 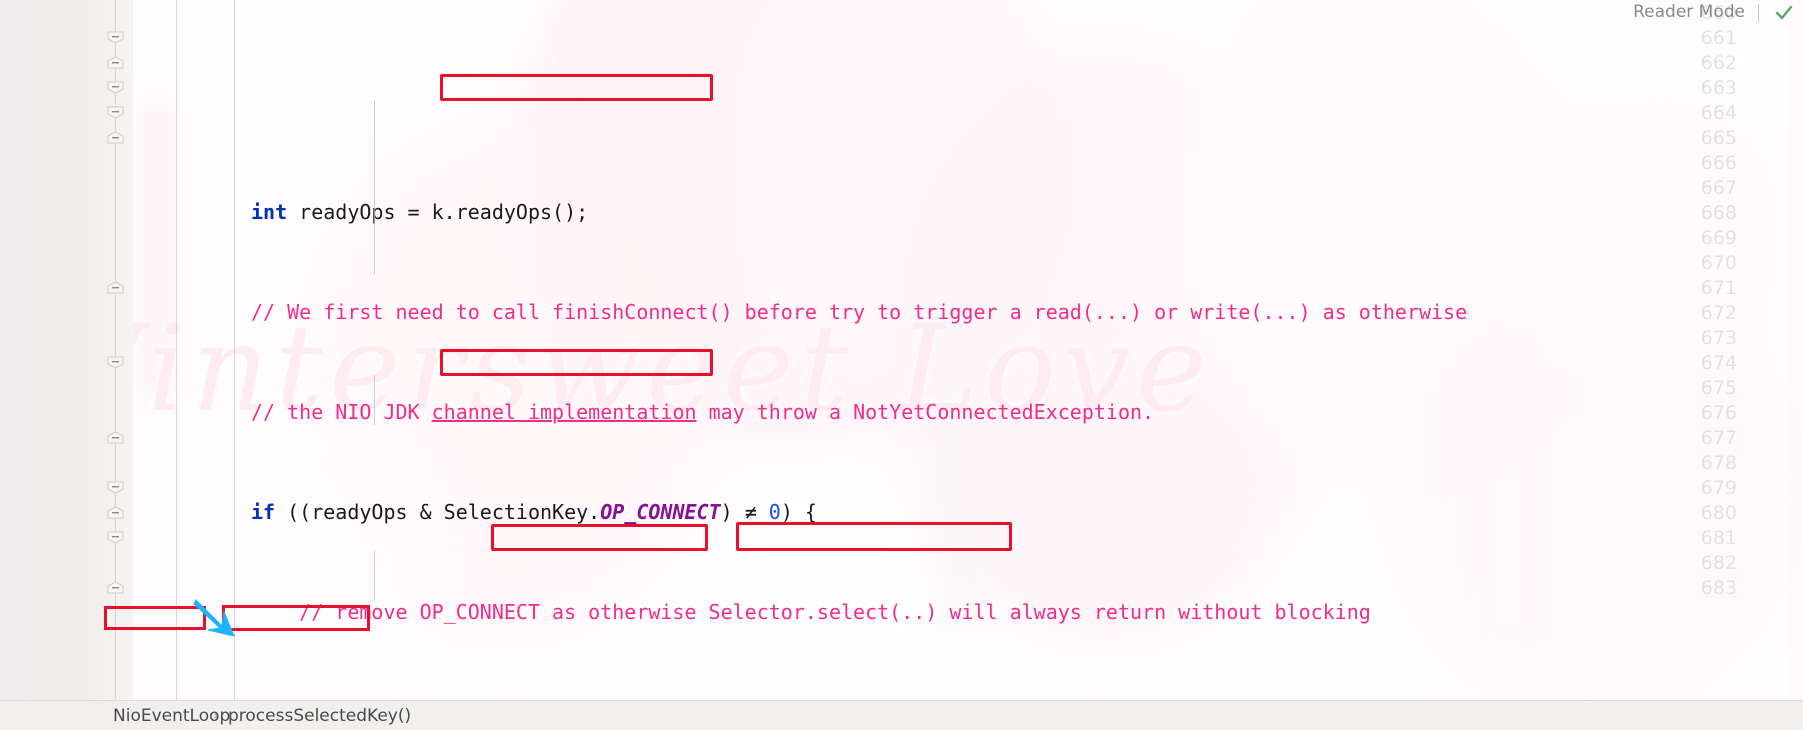 What do you see at coordinates (1758, 13) in the screenshot?
I see `toolbar-divider` at bounding box center [1758, 13].